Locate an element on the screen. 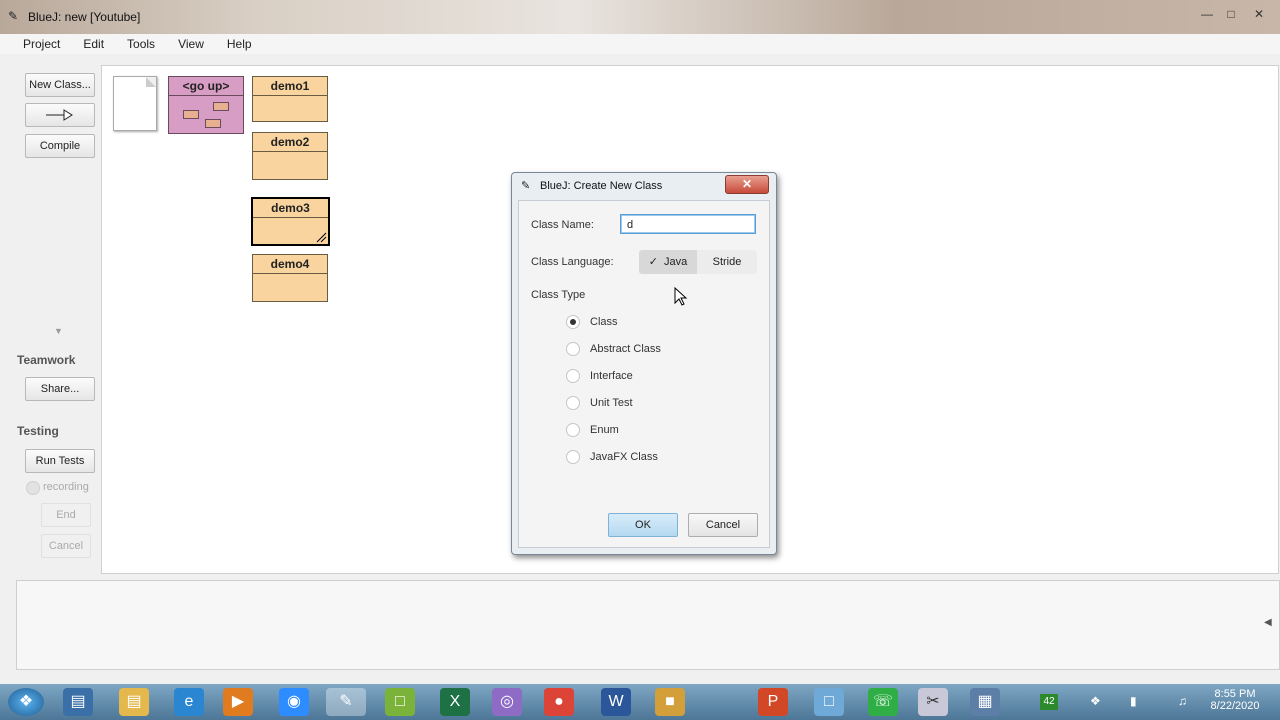 The height and width of the screenshot is (720, 1280). taskbar-clock: 8:55 PM 8/22/2020 is located at coordinates (1235, 700).